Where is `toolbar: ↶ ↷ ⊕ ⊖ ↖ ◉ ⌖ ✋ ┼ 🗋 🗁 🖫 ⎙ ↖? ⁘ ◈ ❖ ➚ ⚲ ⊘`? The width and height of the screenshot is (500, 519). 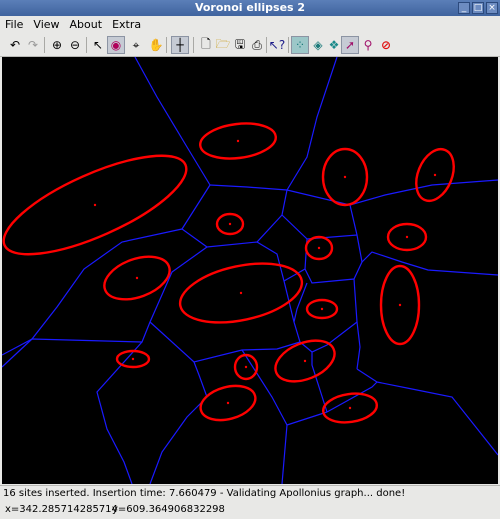 toolbar: ↶ ↷ ⊕ ⊖ ↖ ◉ ⌖ ✋ ┼ 🗋 🗁 🖫 ⎙ ↖? ⁘ ◈ ❖ ➚ ⚲ ⊘ is located at coordinates (250, 45).